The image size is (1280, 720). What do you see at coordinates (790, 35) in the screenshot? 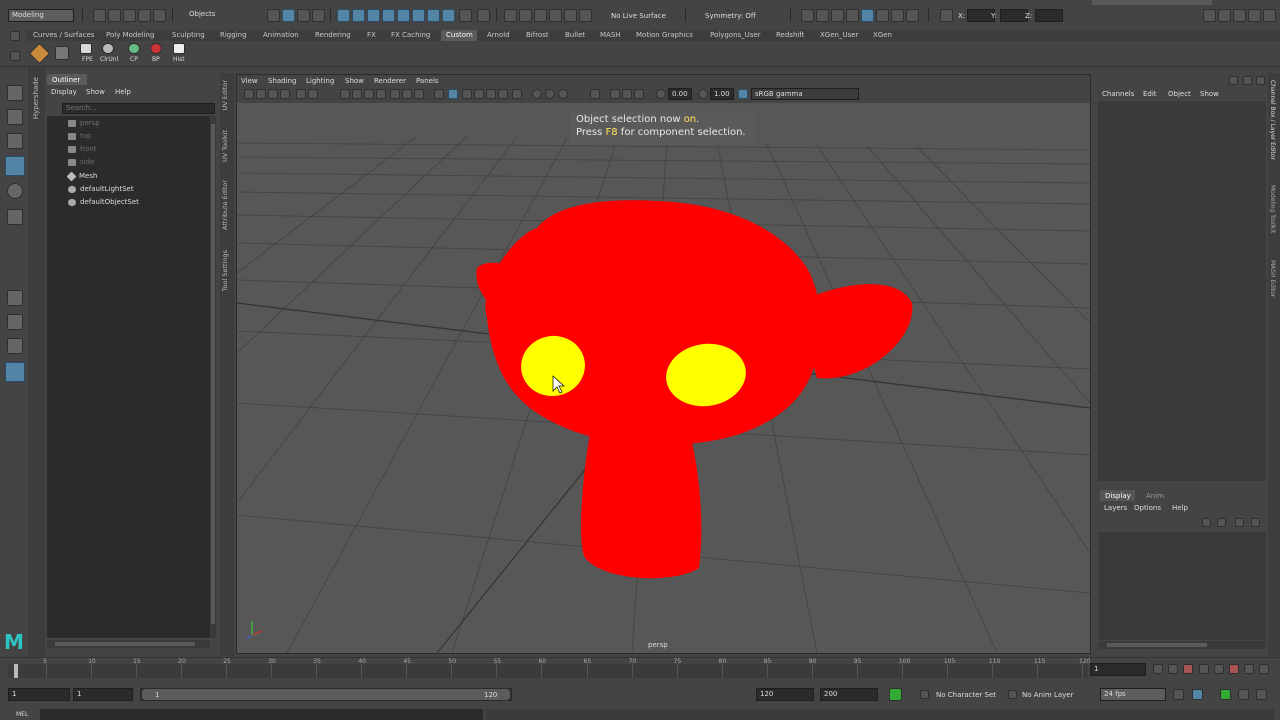
I see `shelf-tab-redshift: Redshift` at bounding box center [790, 35].